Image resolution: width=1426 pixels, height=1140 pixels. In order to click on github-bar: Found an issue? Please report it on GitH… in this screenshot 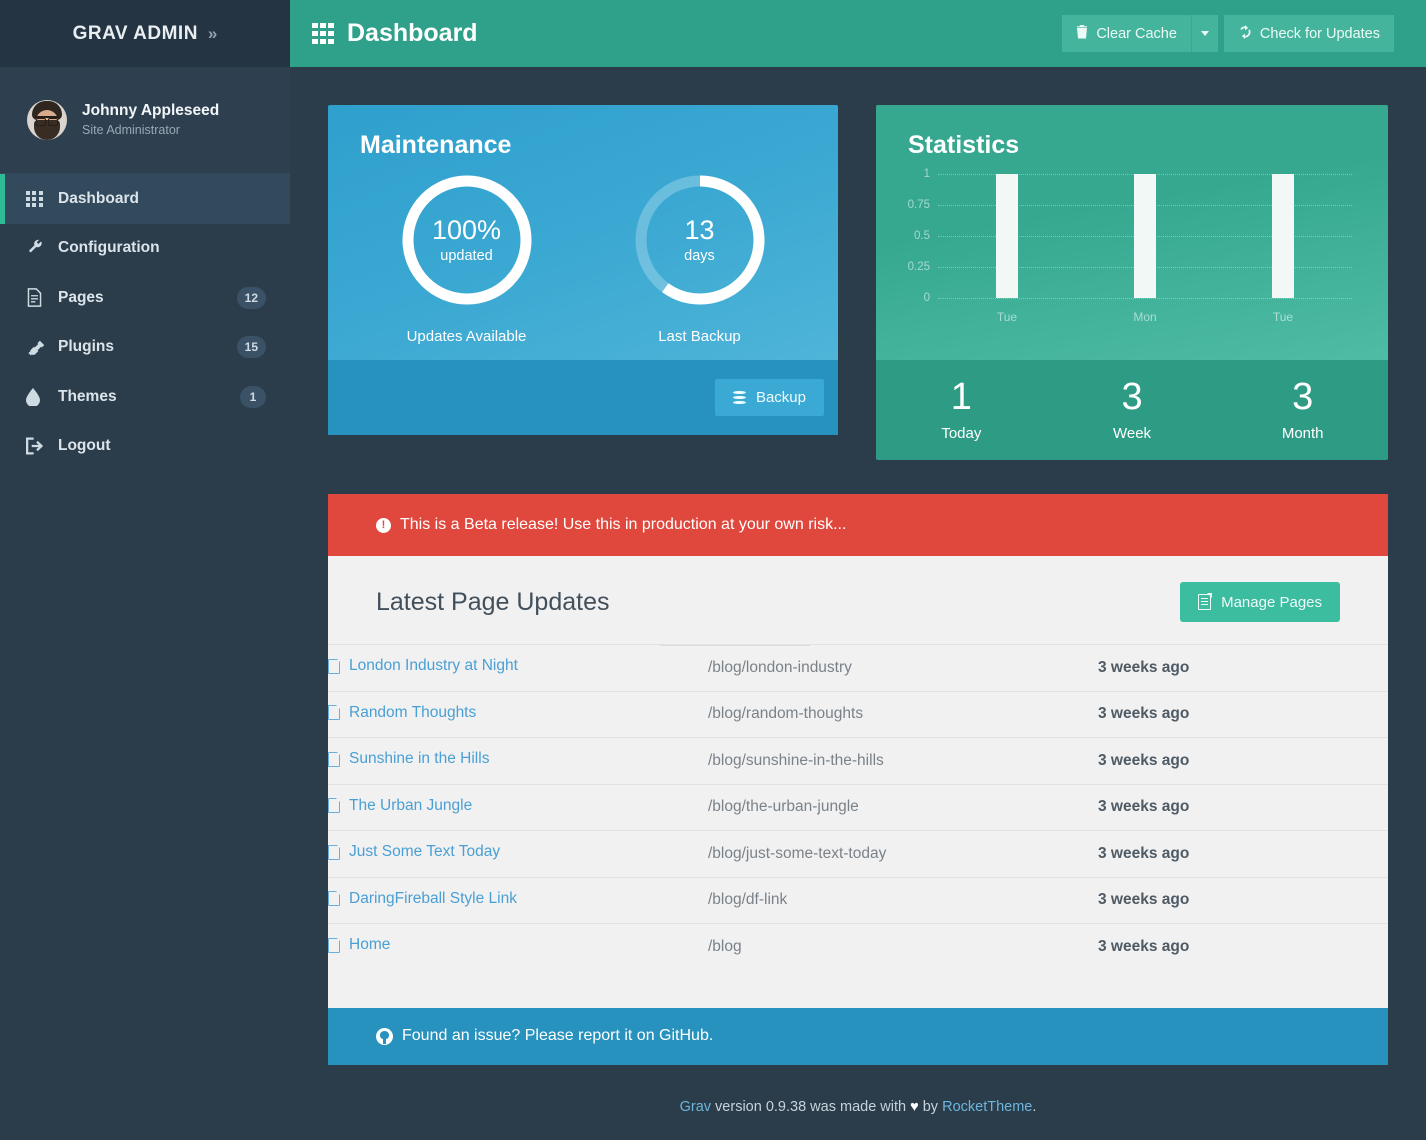, I will do `click(858, 1036)`.